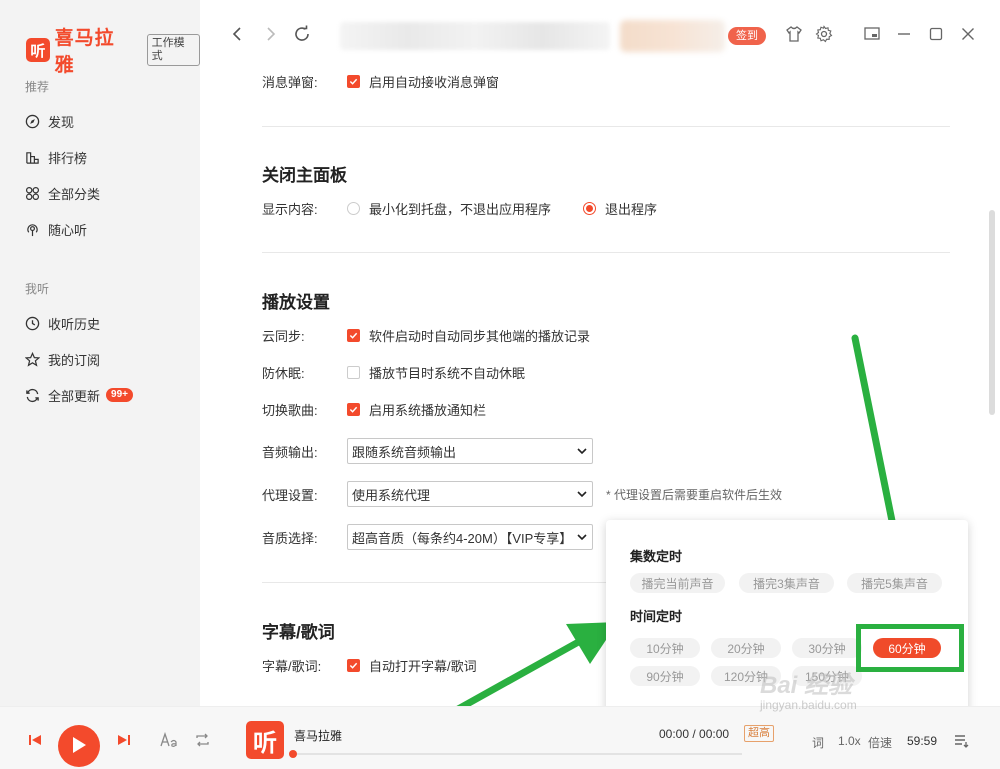 The height and width of the screenshot is (769, 1000). What do you see at coordinates (515, 754) in the screenshot?
I see `progress-bar` at bounding box center [515, 754].